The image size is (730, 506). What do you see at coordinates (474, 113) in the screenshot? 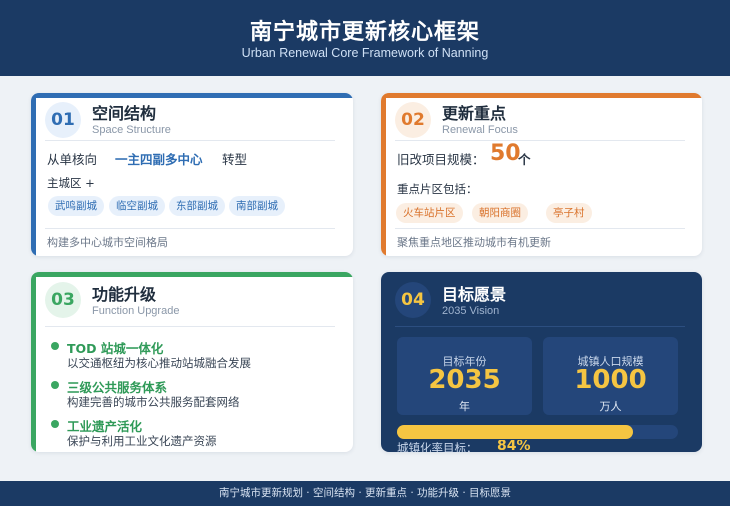
I see `card-title: 更新重点` at bounding box center [474, 113].